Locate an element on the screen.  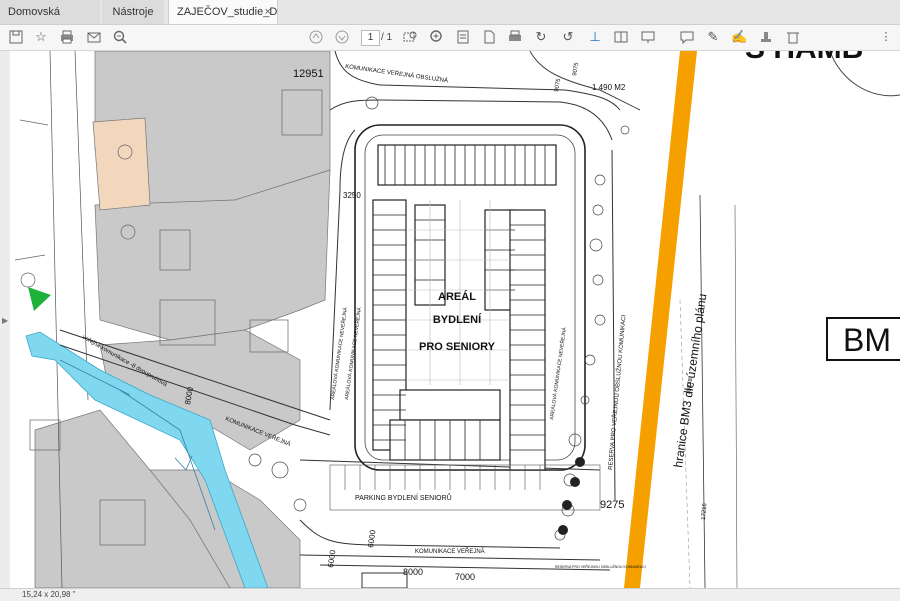
bm3-boundary-line is located at coordinates (660, 319).